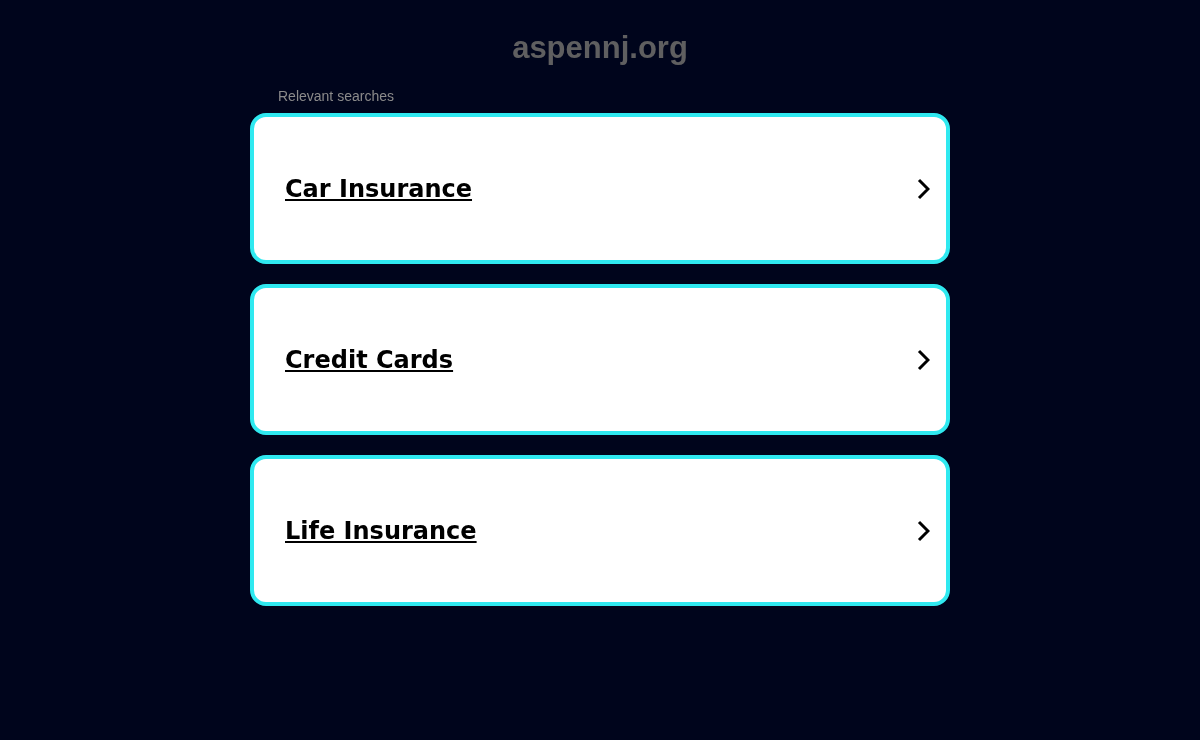 The height and width of the screenshot is (740, 1200). I want to click on link-label: Life Insurance, so click(381, 530).